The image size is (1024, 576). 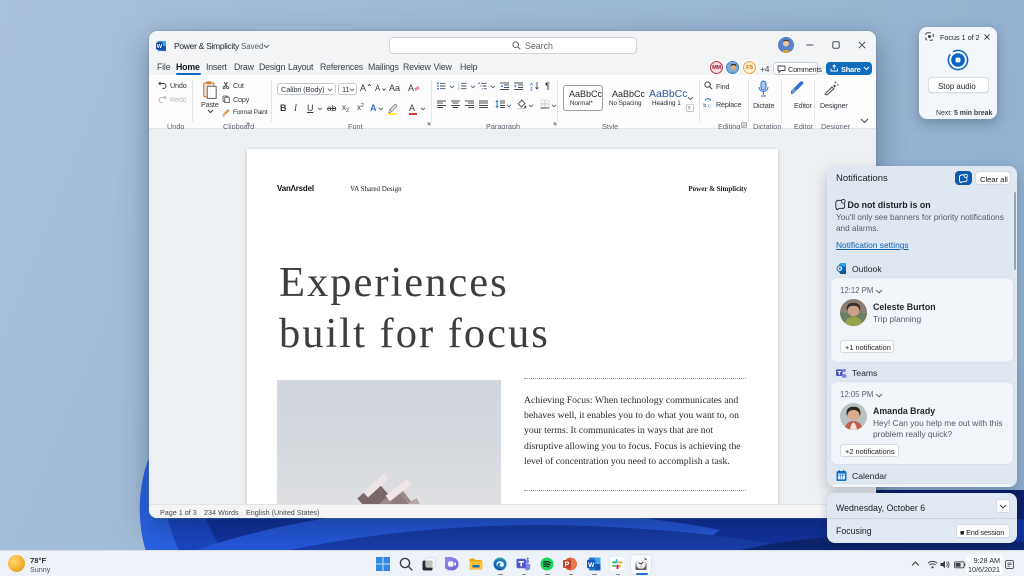 What do you see at coordinates (394, 87) in the screenshot?
I see `svg-text: Aa` at bounding box center [394, 87].